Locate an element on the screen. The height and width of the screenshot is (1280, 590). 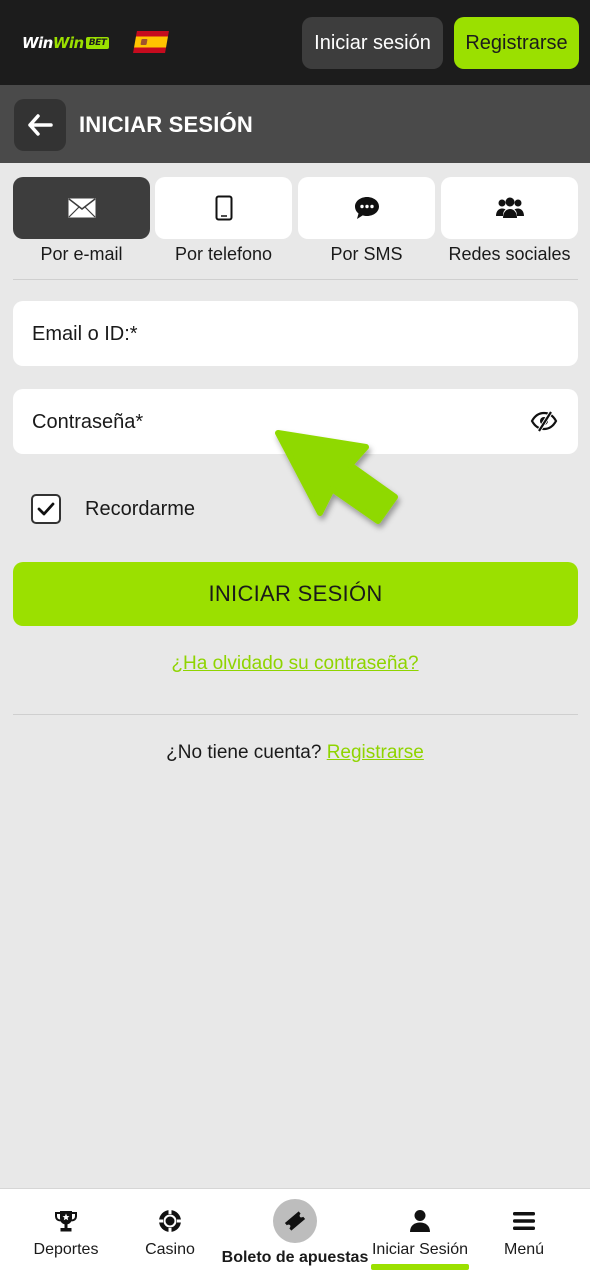
tab-sms is located at coordinates (366, 208).